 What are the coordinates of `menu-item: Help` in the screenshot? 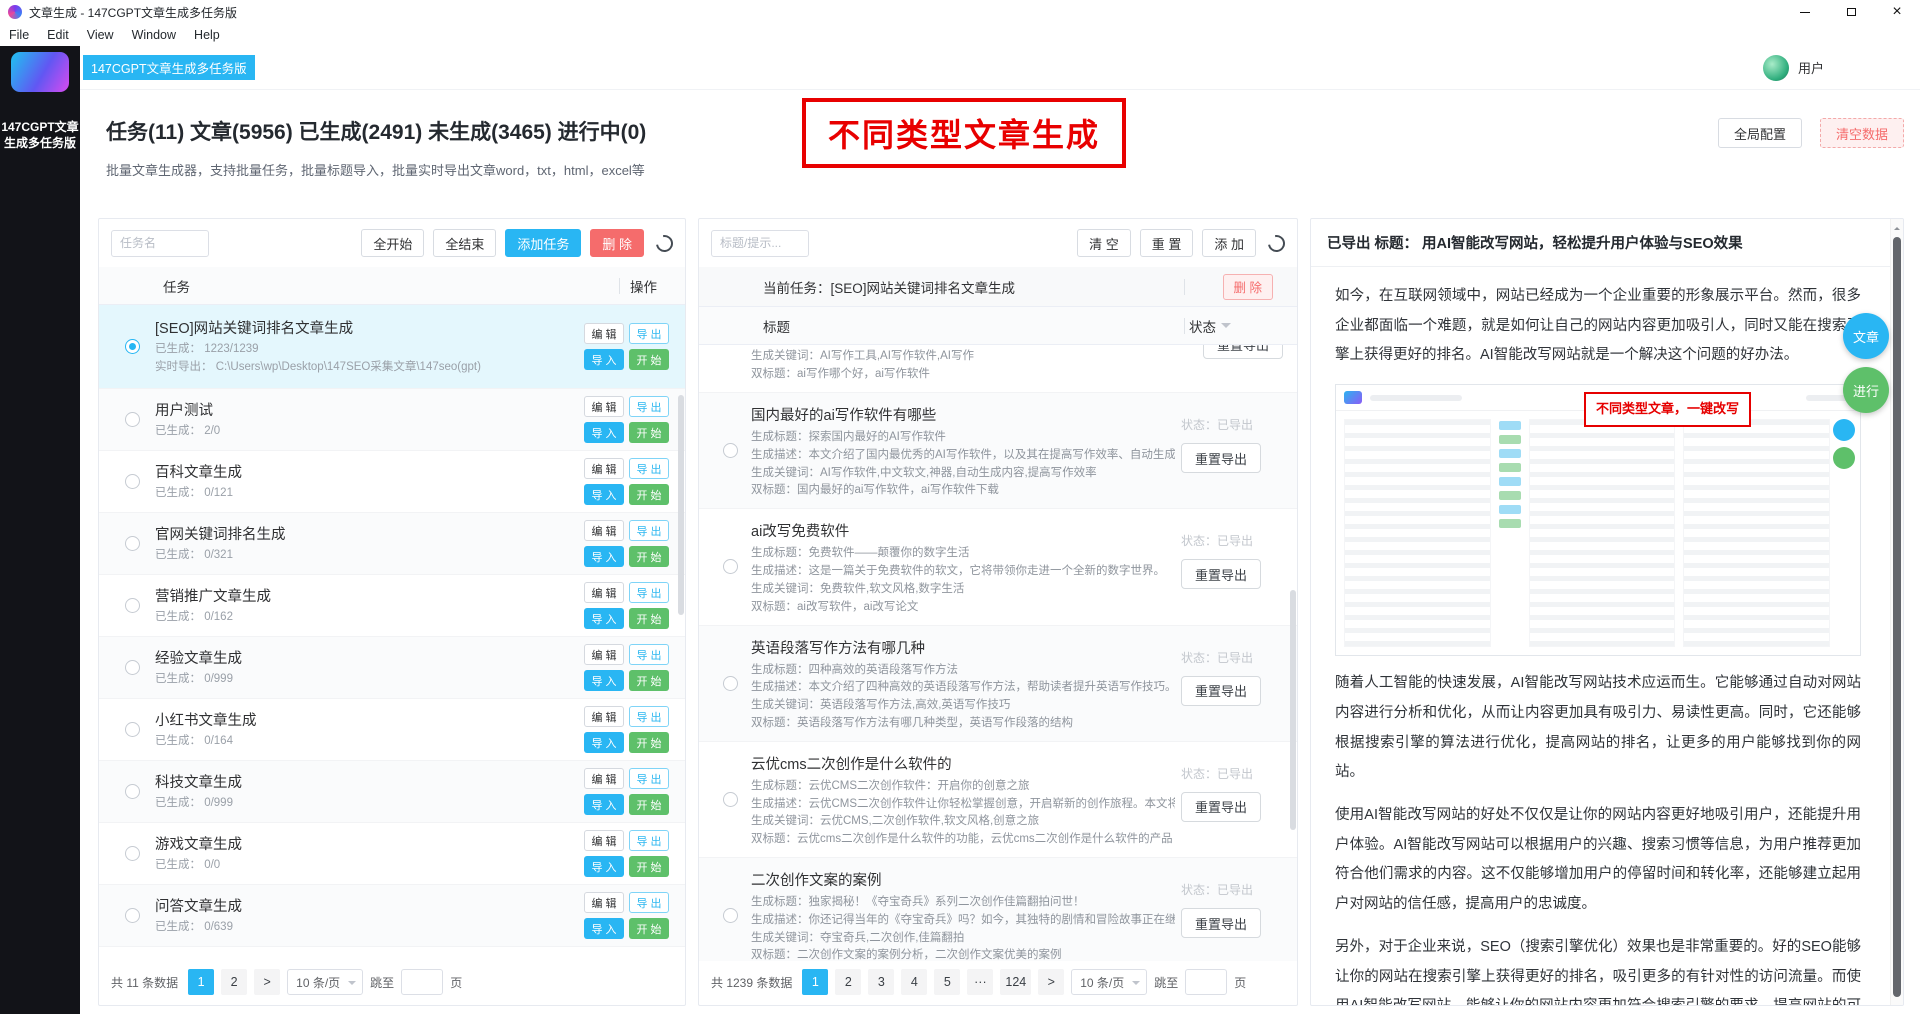 It's located at (207, 35).